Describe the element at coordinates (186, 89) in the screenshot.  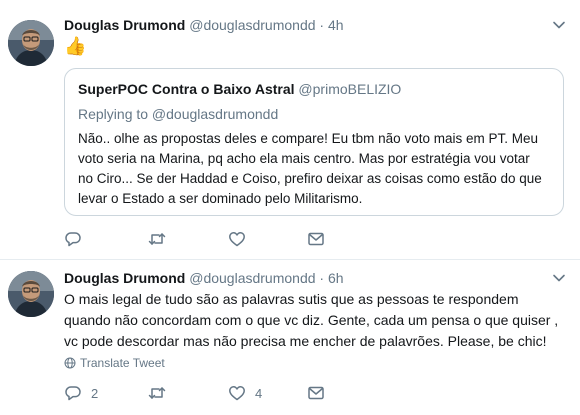
I see `quoted-author-name: SuperPOC Contra o Baixo Astral` at that location.